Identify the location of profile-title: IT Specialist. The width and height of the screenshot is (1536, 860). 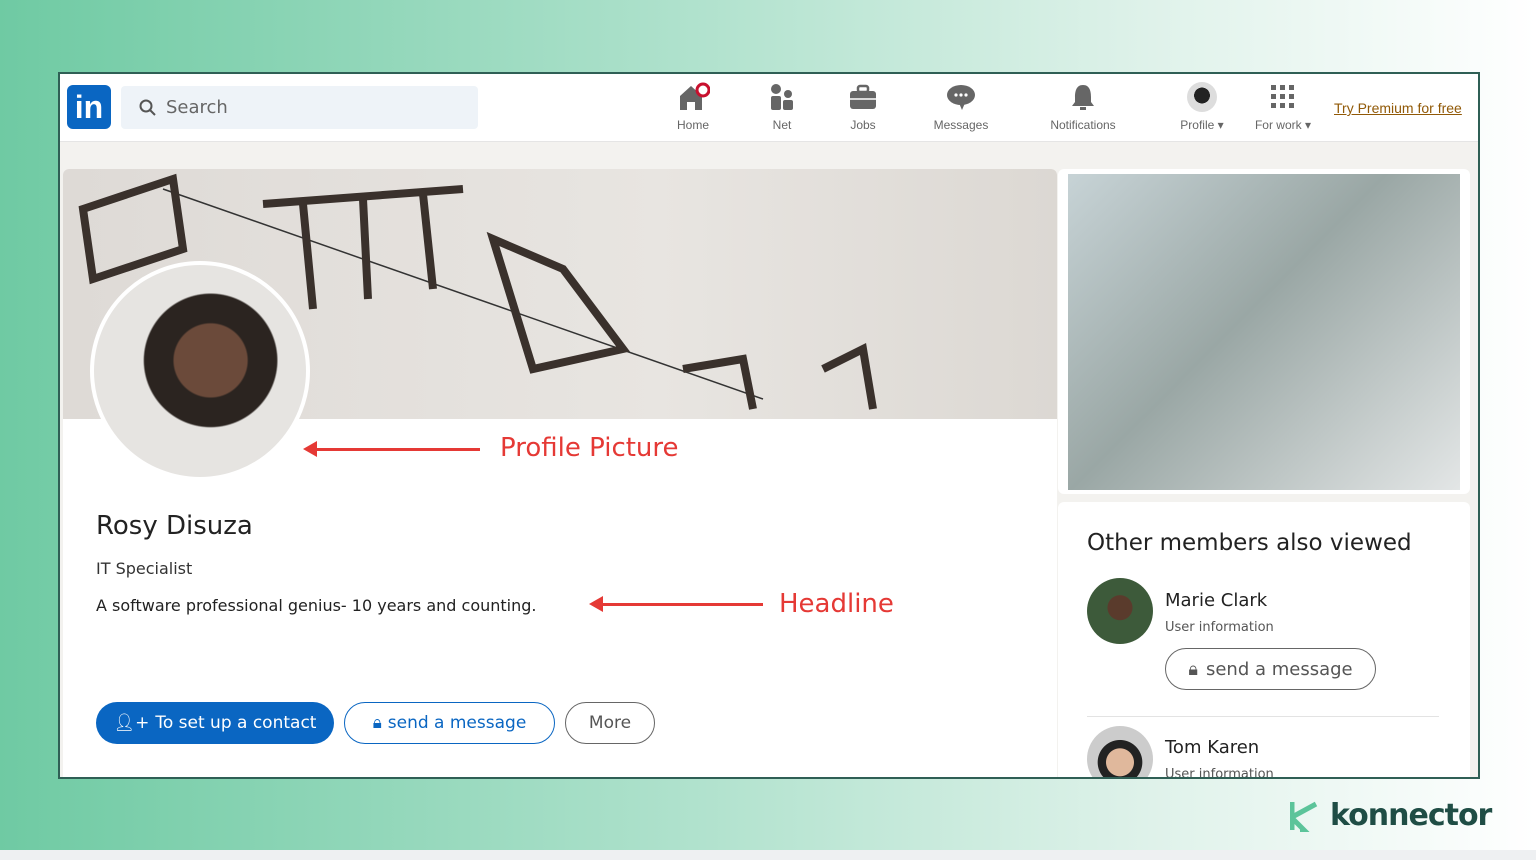
(144, 568).